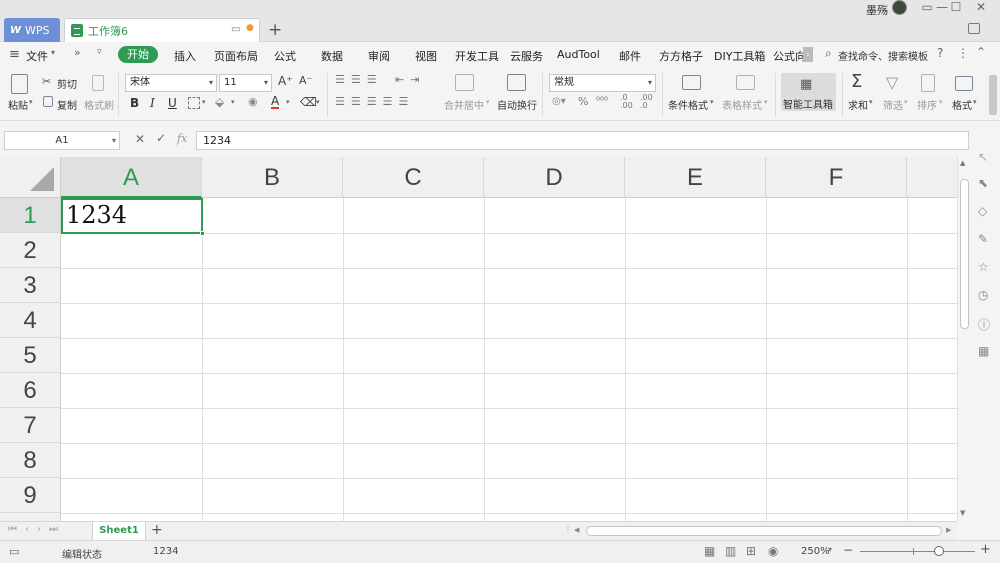 The image size is (1000, 563). What do you see at coordinates (956, 8) in the screenshot?
I see `maximize-icon: ☐` at bounding box center [956, 8].